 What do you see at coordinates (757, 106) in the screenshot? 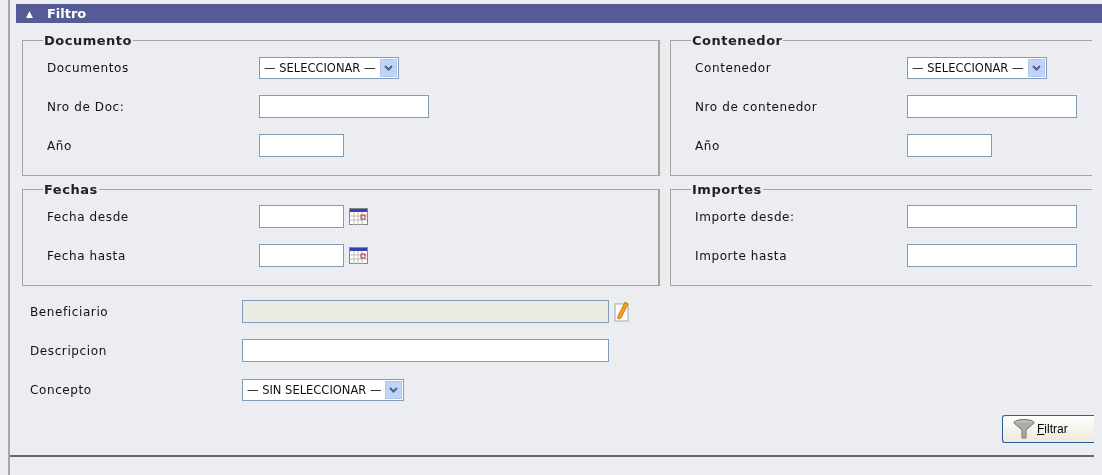
I see `field-label: Nro de contenedor` at bounding box center [757, 106].